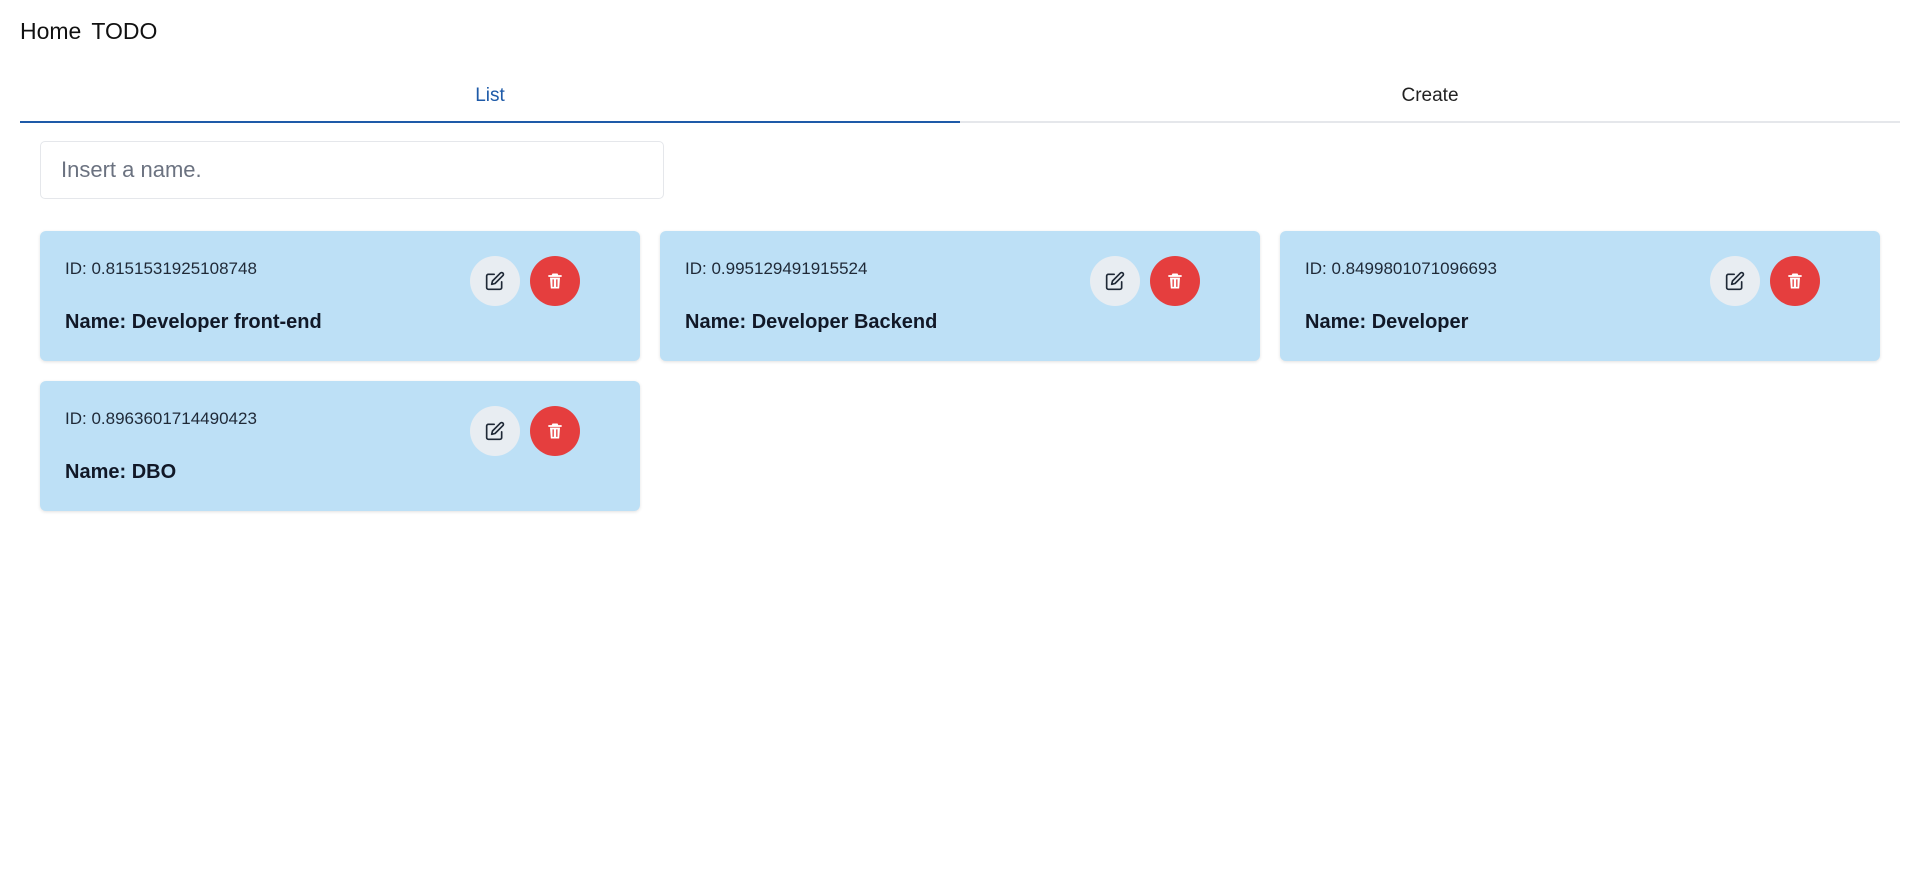  What do you see at coordinates (124, 31) in the screenshot?
I see `nav-todo-link: TODO` at bounding box center [124, 31].